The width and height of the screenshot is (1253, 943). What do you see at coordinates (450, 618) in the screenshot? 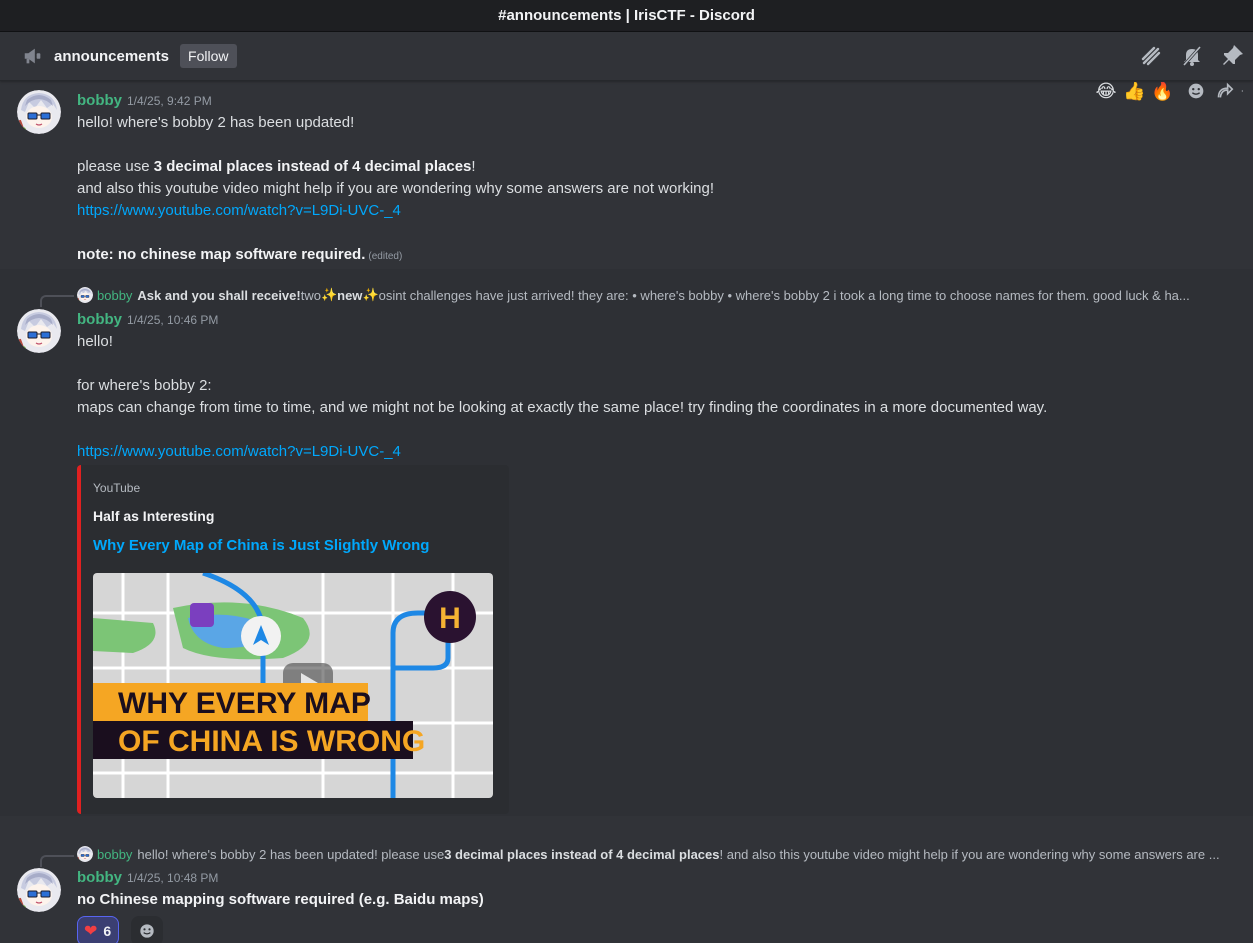
I see `svg-text: H` at bounding box center [450, 618].